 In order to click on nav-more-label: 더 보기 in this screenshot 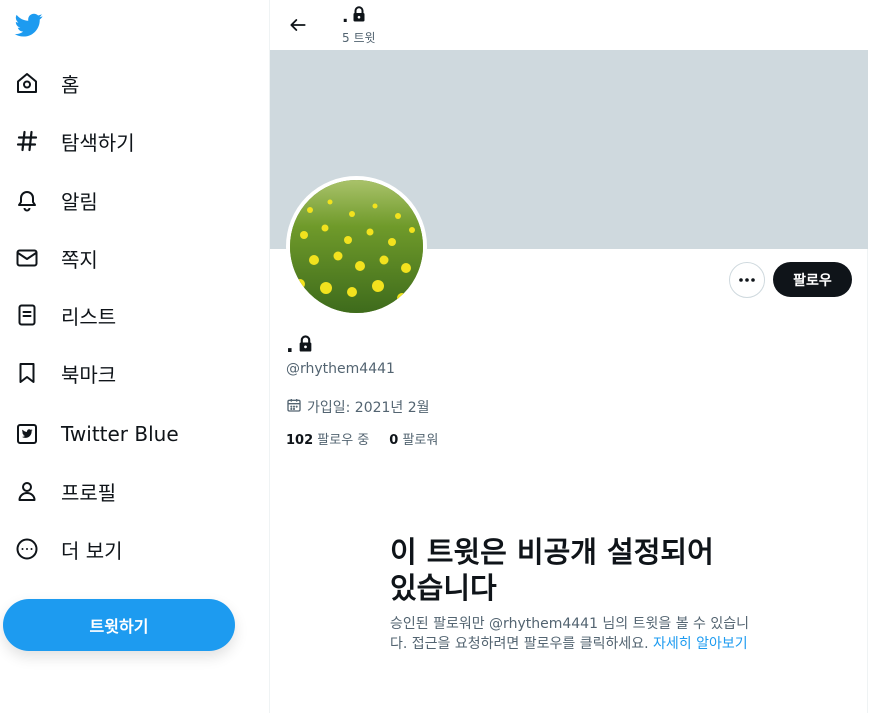, I will do `click(92, 550)`.